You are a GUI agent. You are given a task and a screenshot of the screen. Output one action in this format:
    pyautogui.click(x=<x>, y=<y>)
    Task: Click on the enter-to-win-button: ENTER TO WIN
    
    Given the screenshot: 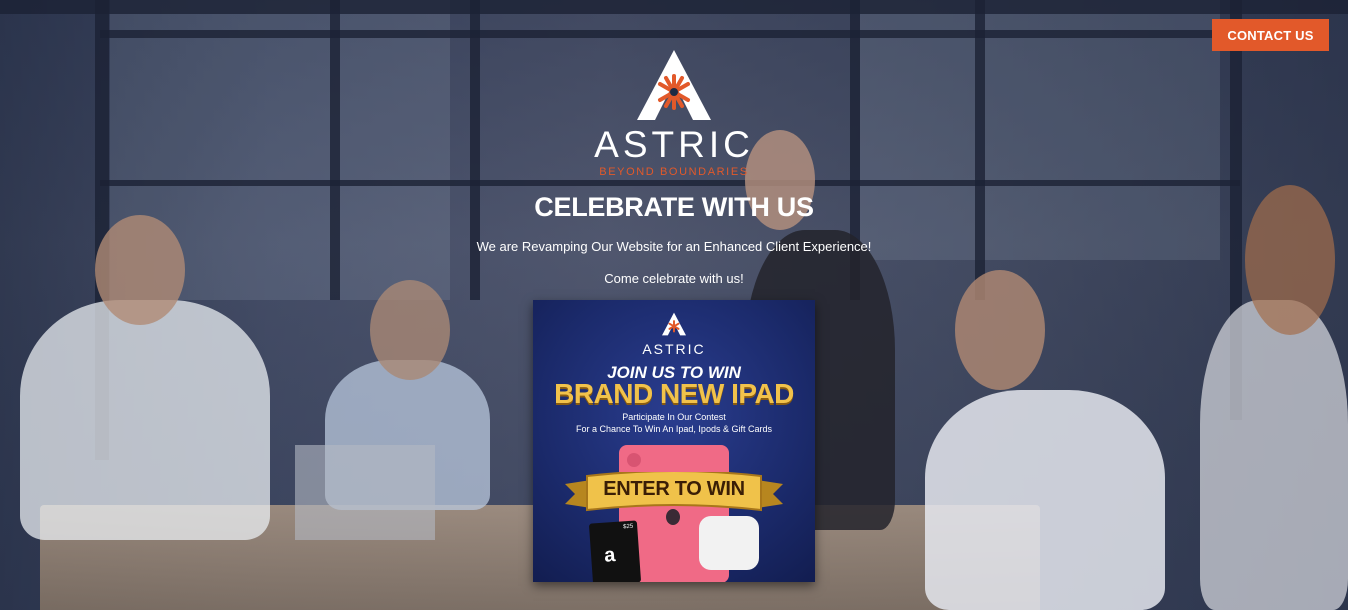 What is the action you would take?
    pyautogui.click(x=674, y=489)
    